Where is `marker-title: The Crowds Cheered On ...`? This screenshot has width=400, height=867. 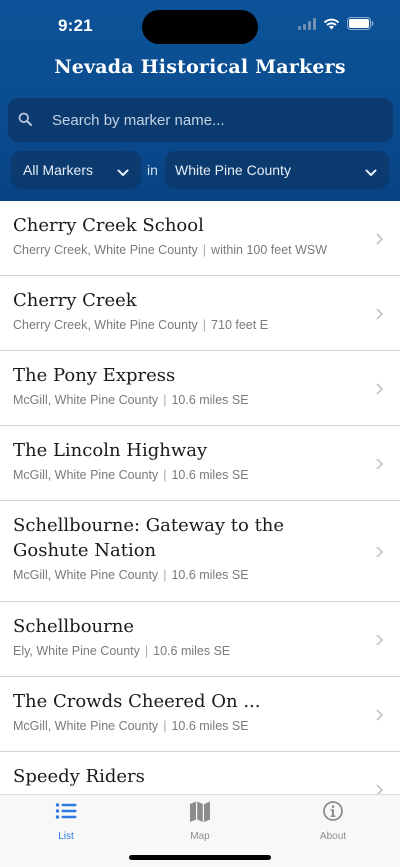
marker-title: The Crowds Cheered On ... is located at coordinates (137, 701).